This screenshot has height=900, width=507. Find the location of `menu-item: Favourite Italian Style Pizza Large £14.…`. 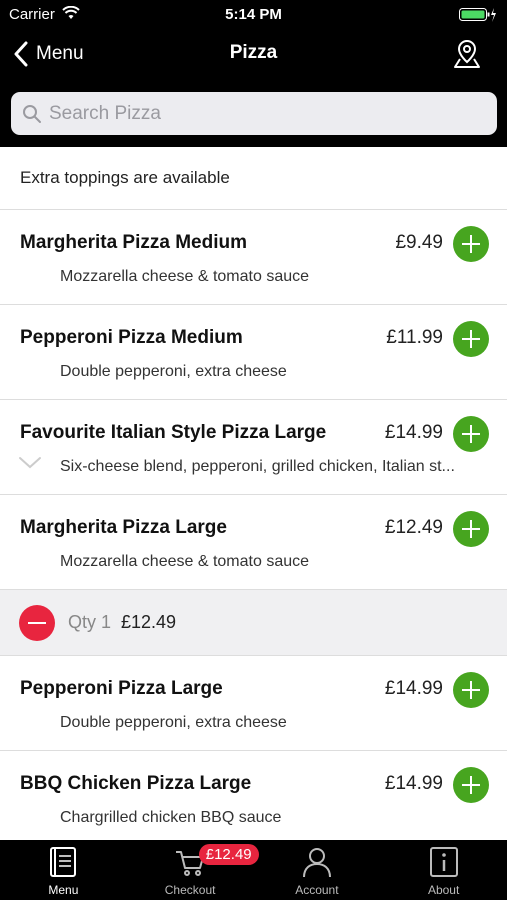

menu-item: Favourite Italian Style Pizza Large £14.… is located at coordinates (253, 447).